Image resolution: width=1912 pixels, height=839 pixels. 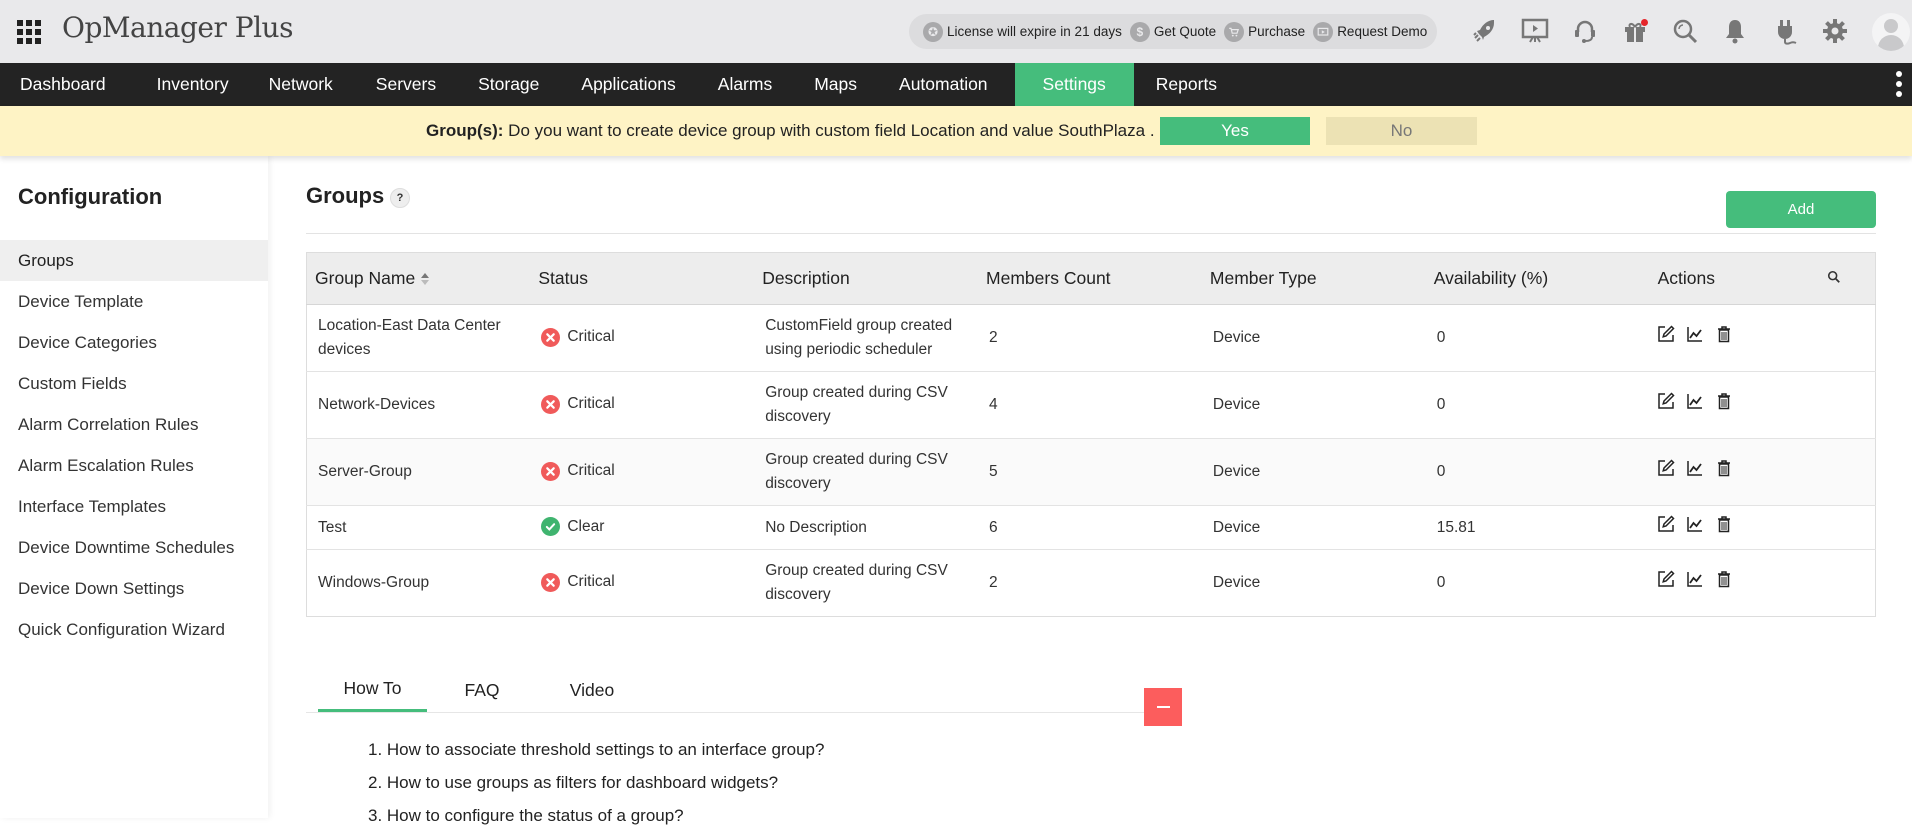 I want to click on collapse-help-button, so click(x=1163, y=707).